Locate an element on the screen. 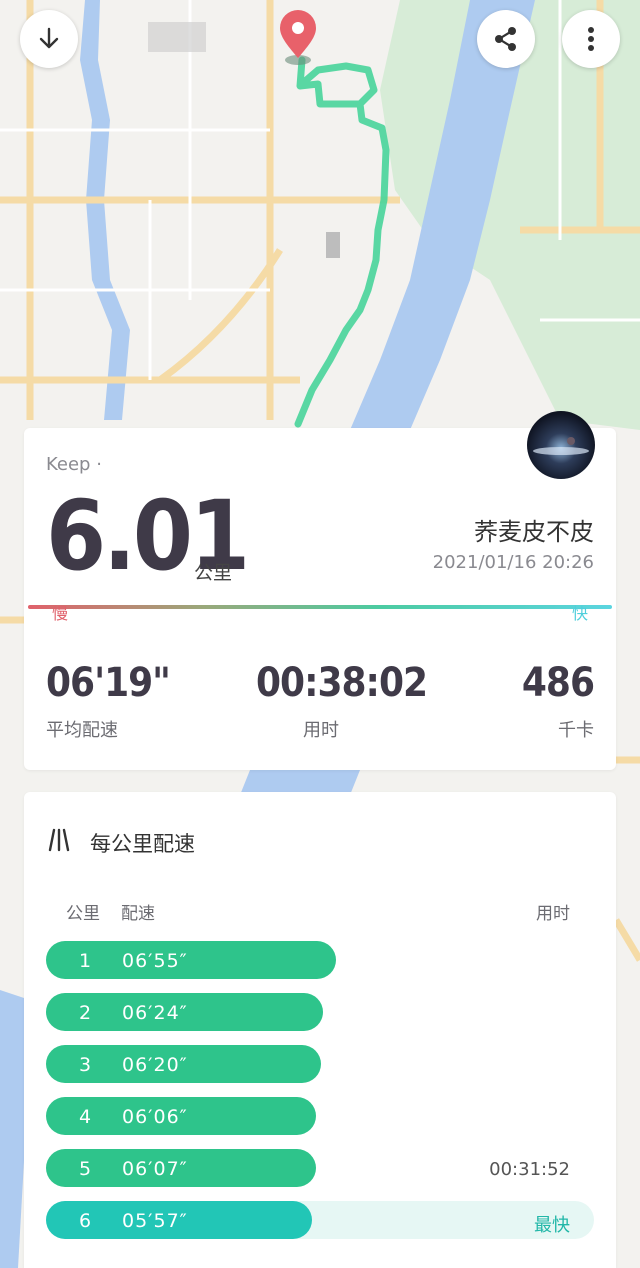 This screenshot has height=1268, width=640. split-km: 6 is located at coordinates (85, 1221).